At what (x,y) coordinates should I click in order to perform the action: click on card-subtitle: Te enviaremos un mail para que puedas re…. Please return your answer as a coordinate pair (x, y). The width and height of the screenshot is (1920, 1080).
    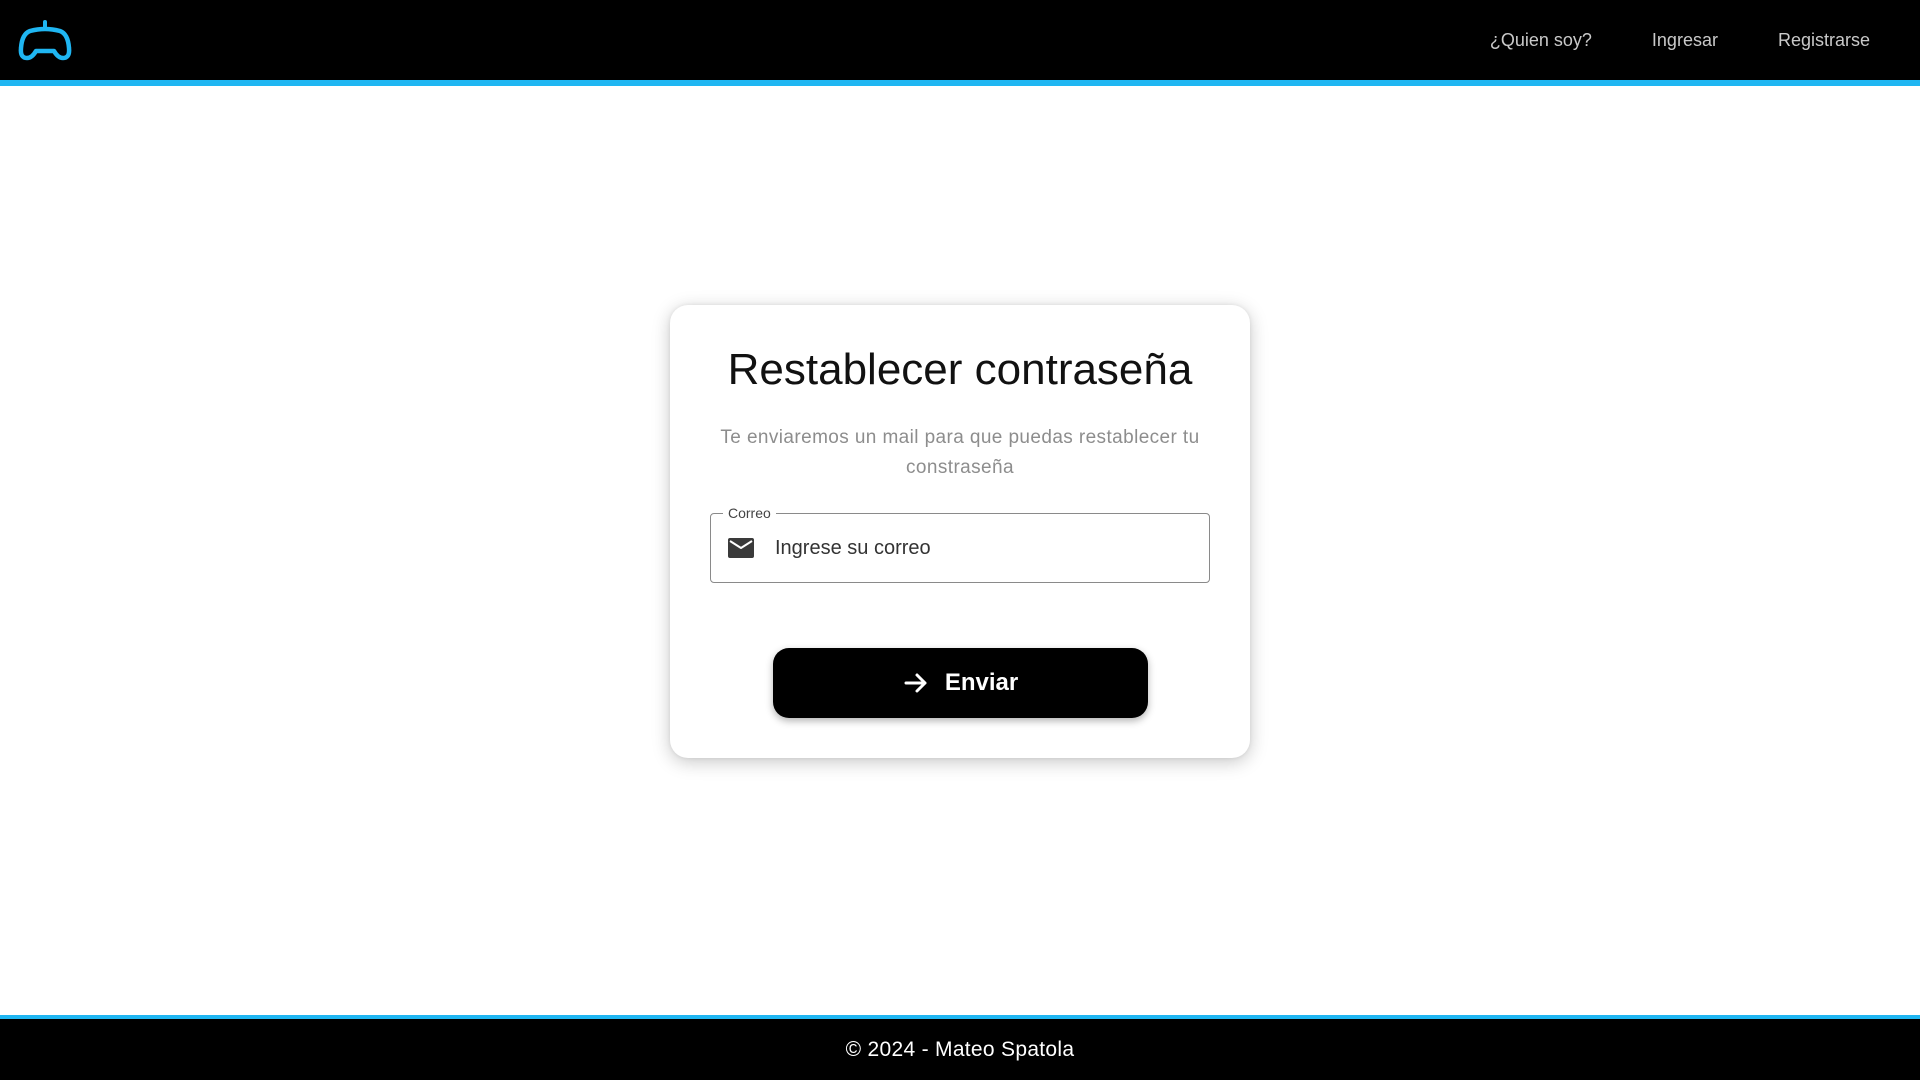
    Looking at the image, I should click on (960, 452).